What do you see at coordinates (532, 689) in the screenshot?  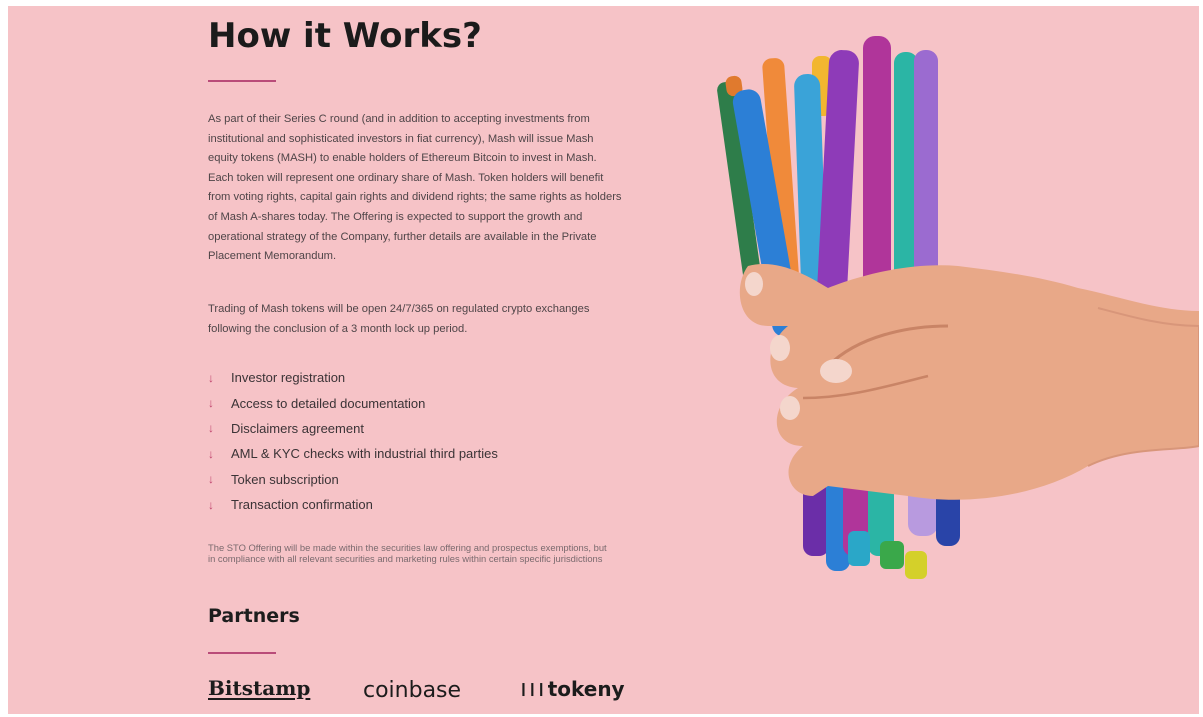 I see `tokeny-mark-icon: ❙❙❙` at bounding box center [532, 689].